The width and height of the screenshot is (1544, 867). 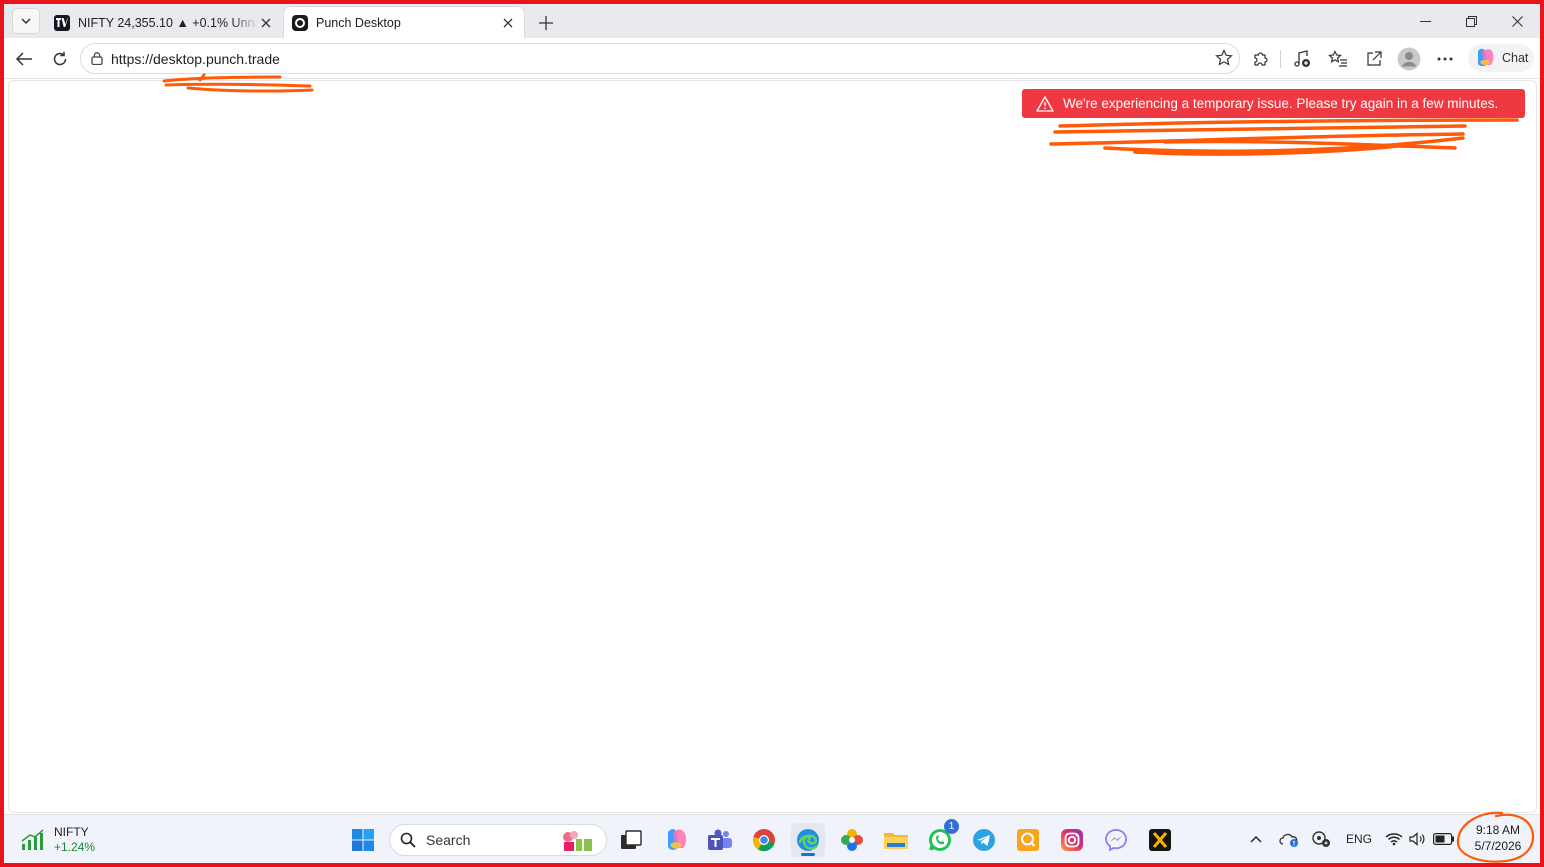 I want to click on chevron-up-icon, so click(x=1256, y=839).